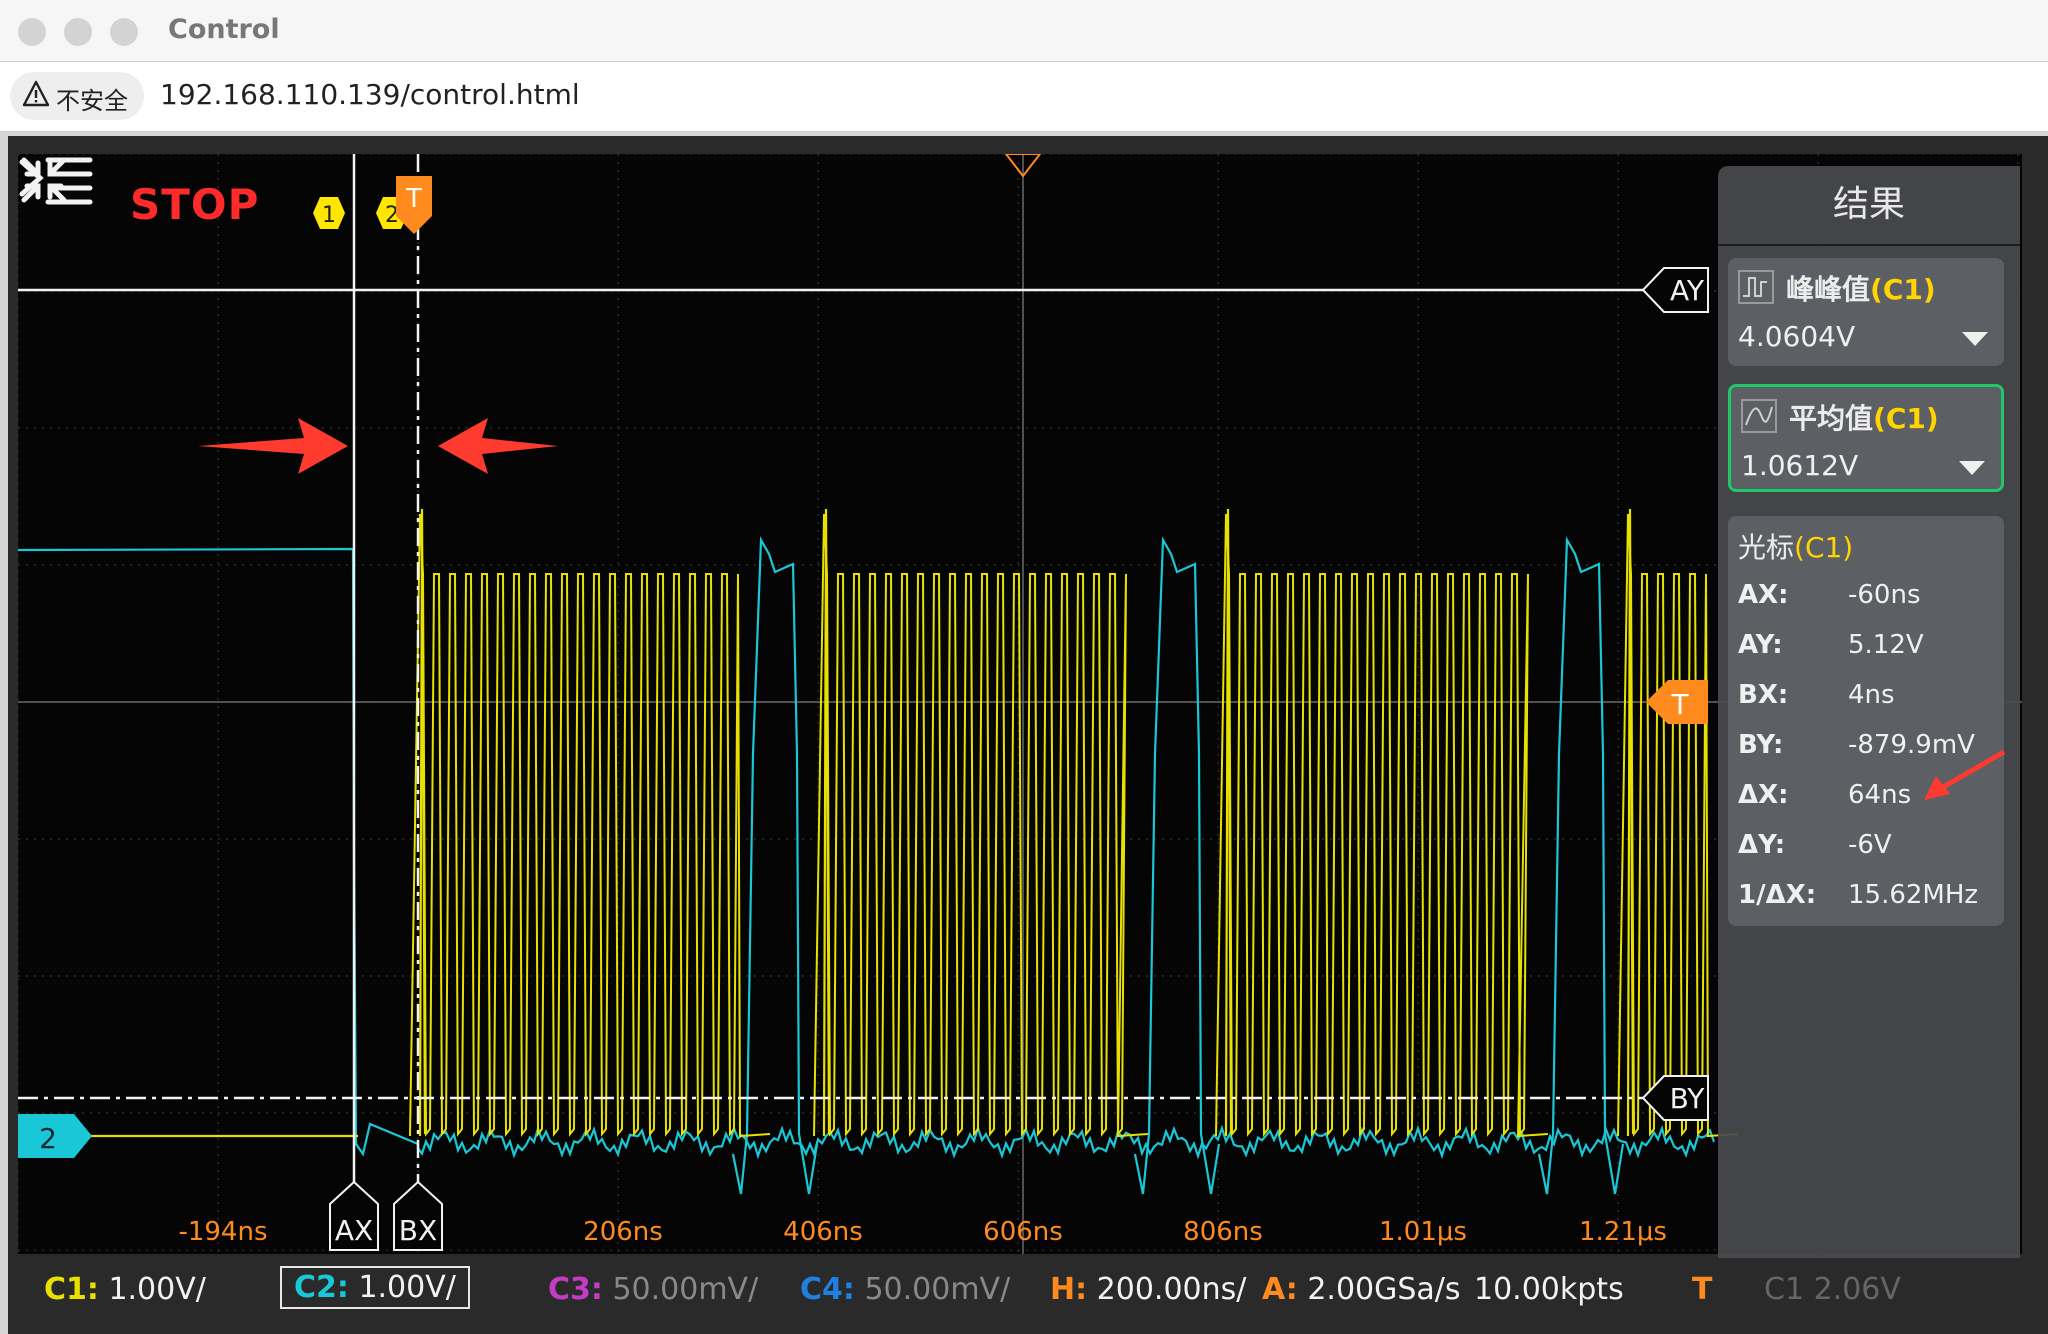  What do you see at coordinates (1549, 1289) in the screenshot?
I see `memory-depth: 10.00kpts` at bounding box center [1549, 1289].